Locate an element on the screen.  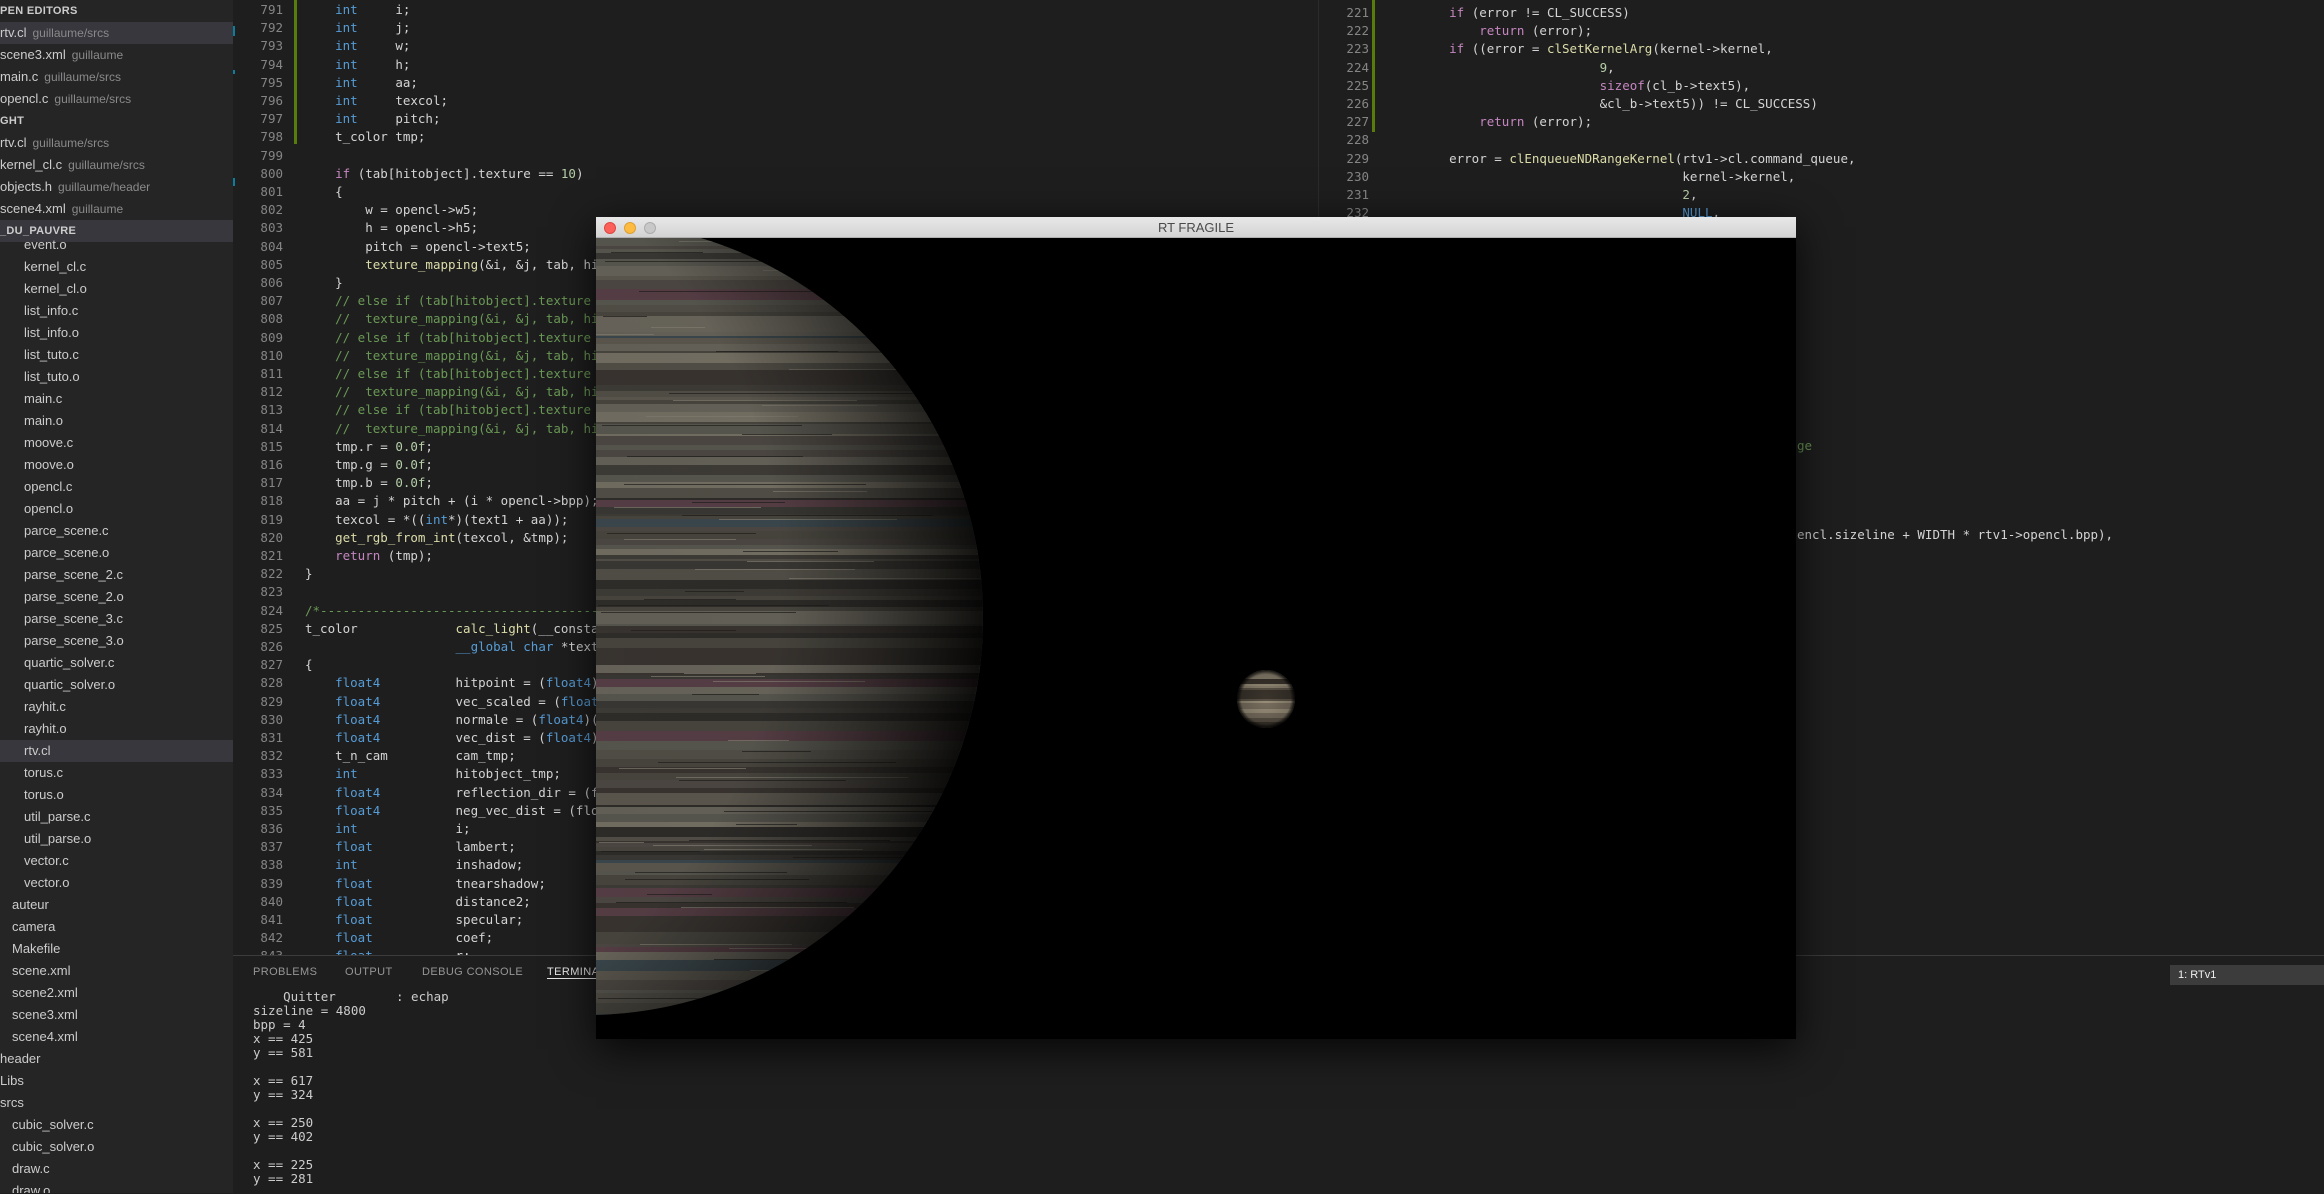
file-item: scene3.xml is located at coordinates (116, 1015).